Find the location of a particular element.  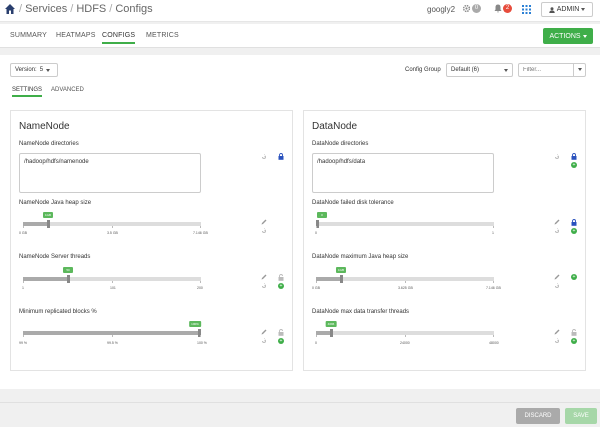

datanode-failed-slider: 0 is located at coordinates (405, 220).